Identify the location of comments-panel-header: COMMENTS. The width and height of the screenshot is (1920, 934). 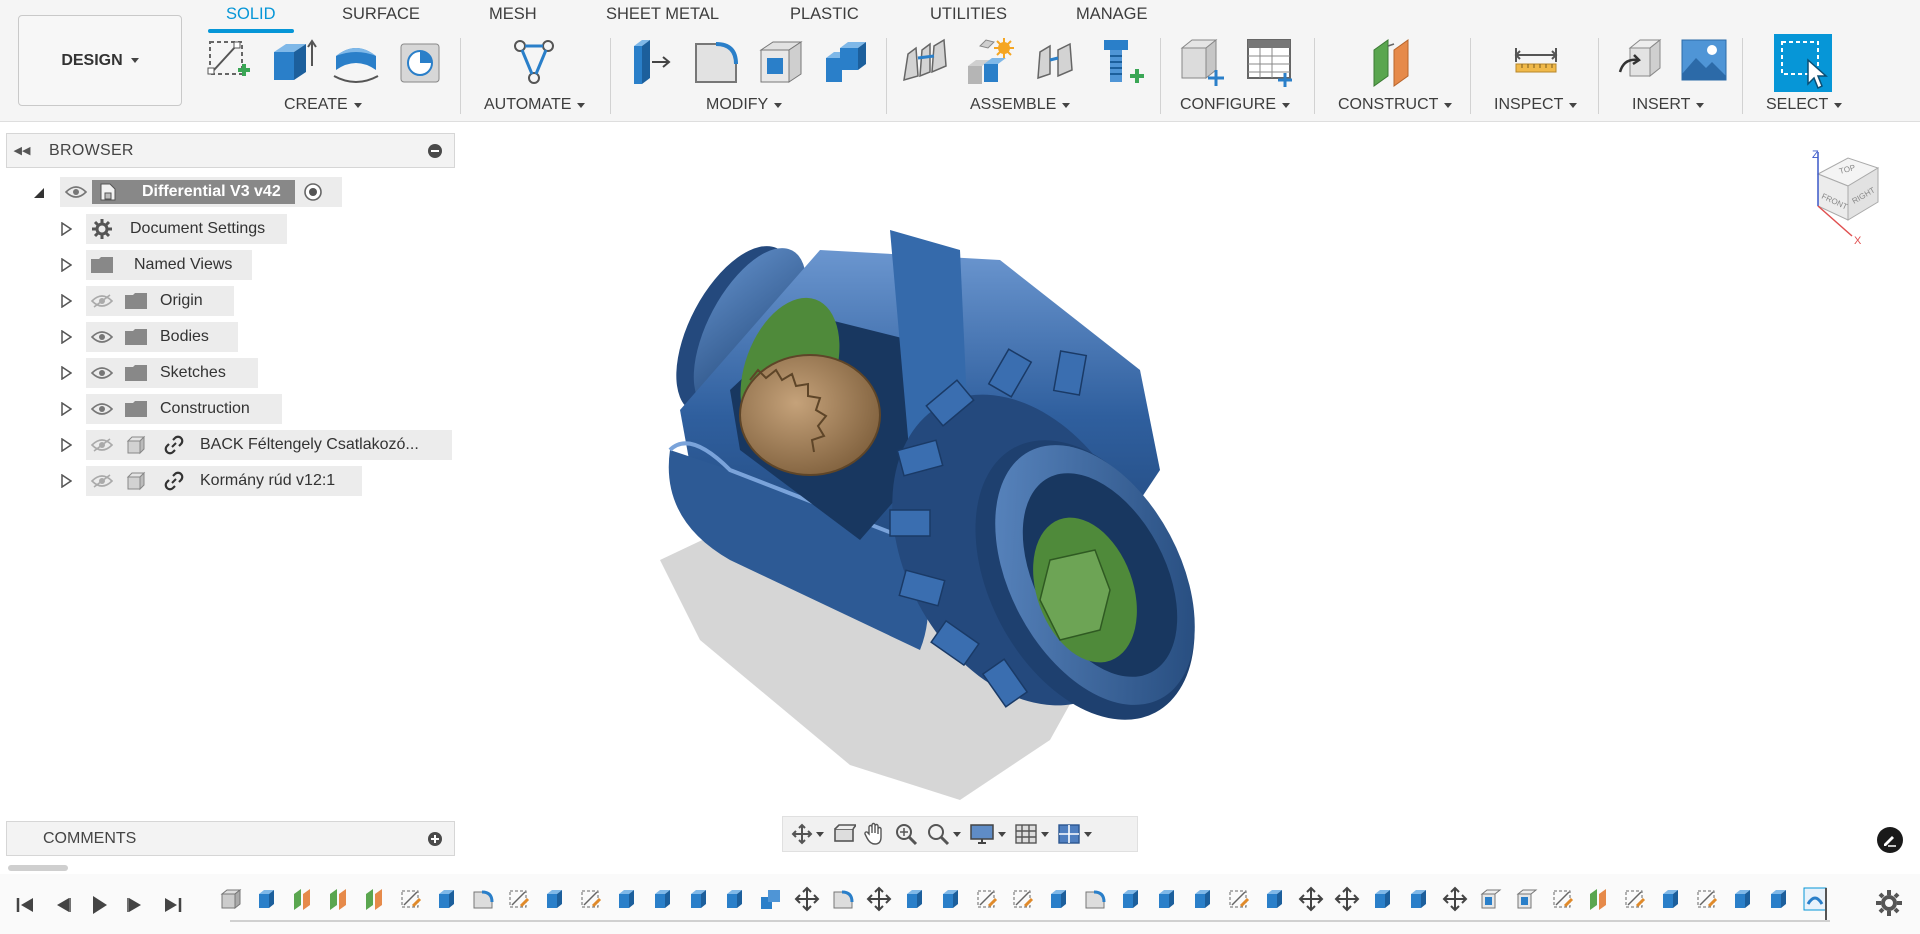
(230, 838).